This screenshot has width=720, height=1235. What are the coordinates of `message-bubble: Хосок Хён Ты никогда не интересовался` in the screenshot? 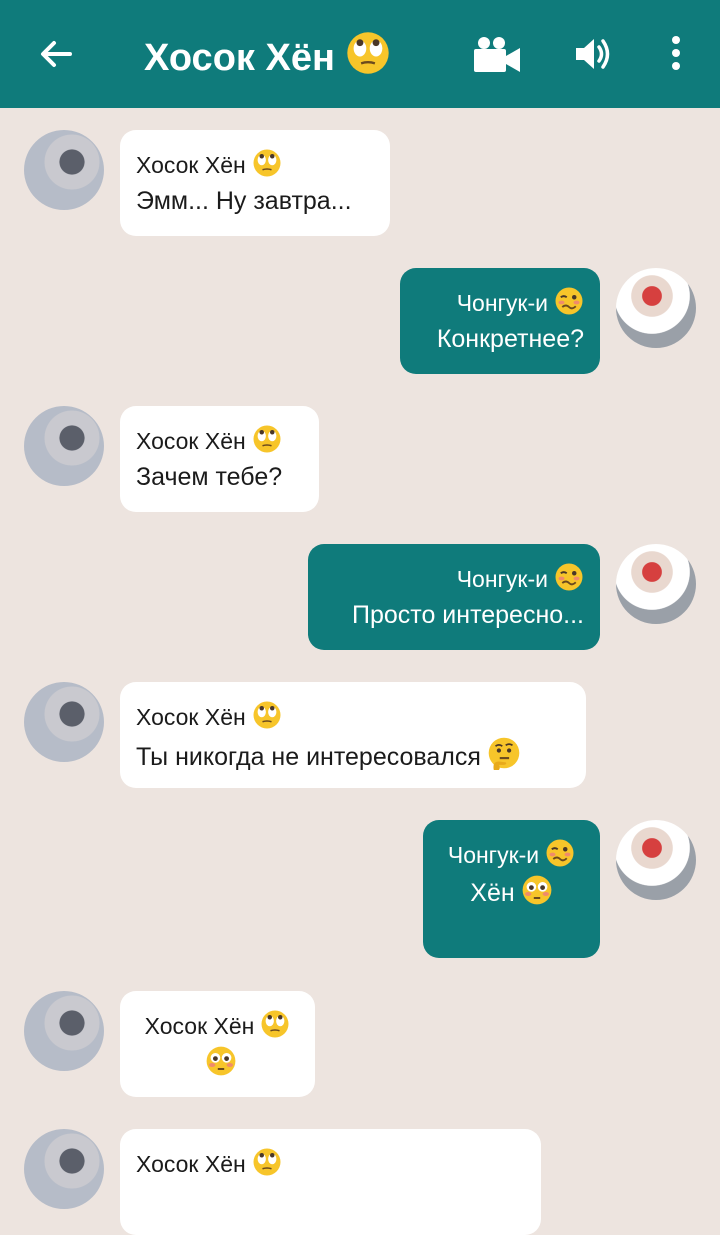 It's located at (353, 735).